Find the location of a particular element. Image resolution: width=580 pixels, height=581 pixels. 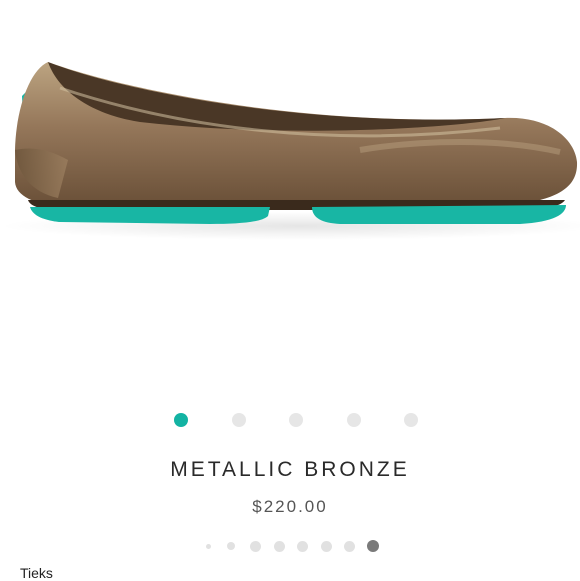

image-carousel-dots is located at coordinates (290, 420).